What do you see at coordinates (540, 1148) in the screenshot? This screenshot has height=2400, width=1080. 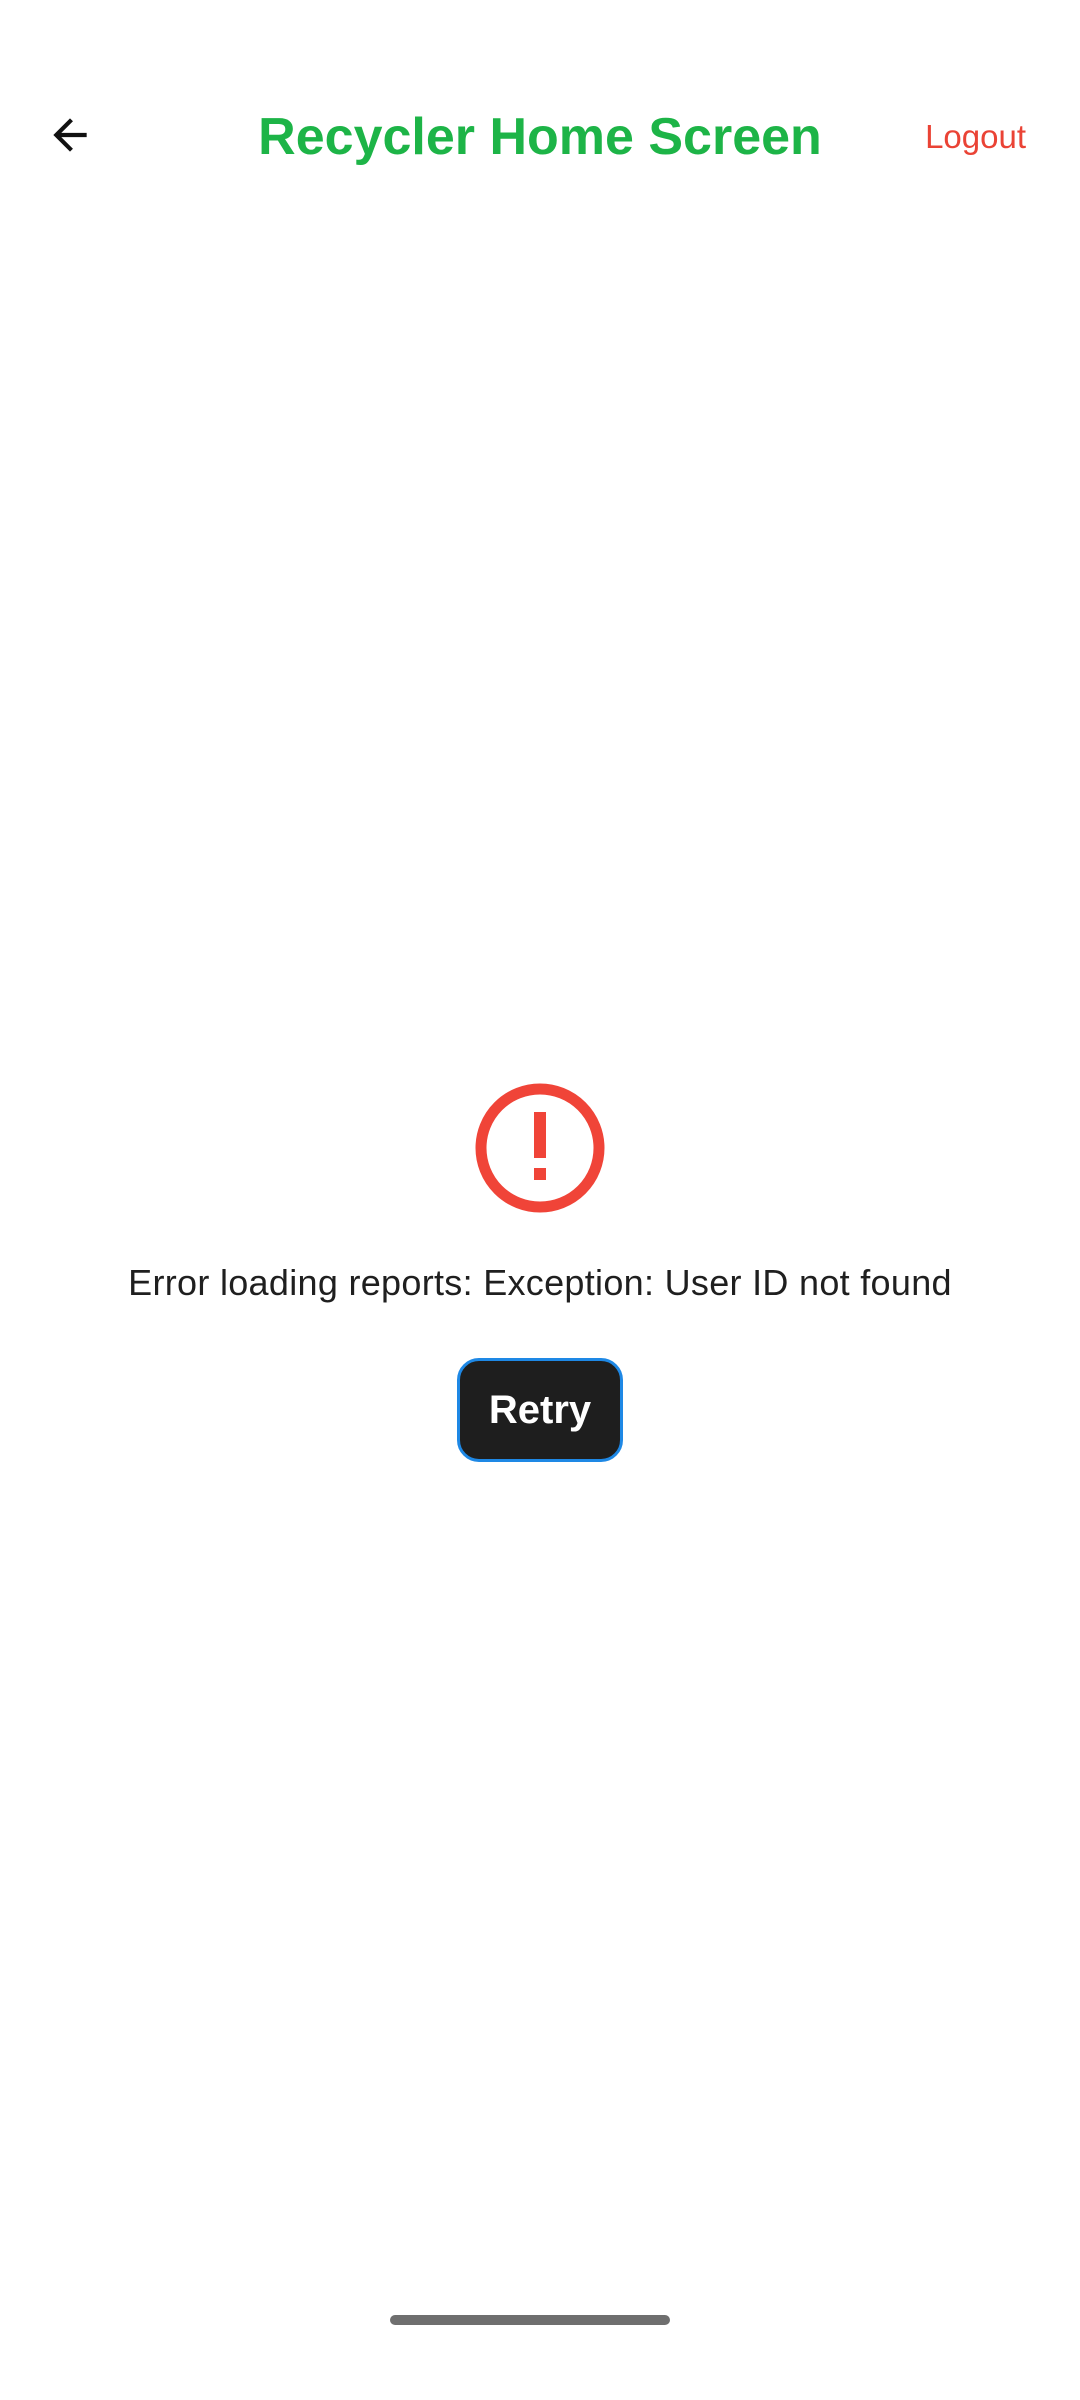 I see `error-outline-icon` at bounding box center [540, 1148].